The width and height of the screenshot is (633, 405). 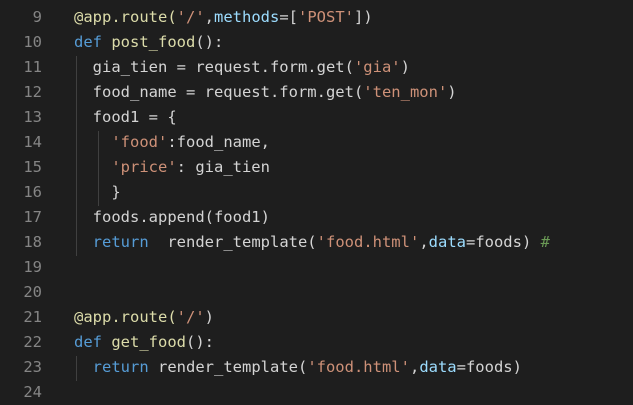 I want to click on code-token: post_food, so click(x=153, y=42).